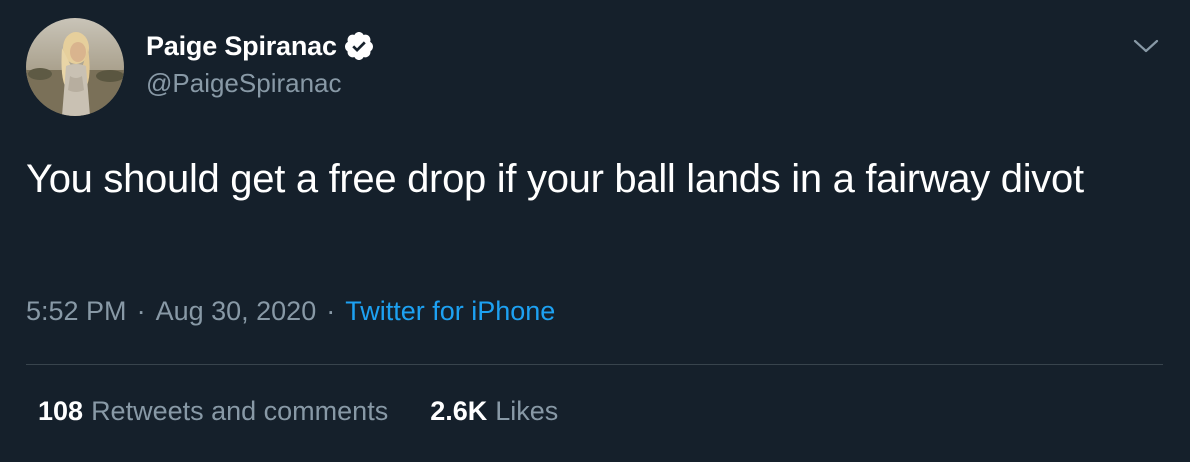 The width and height of the screenshot is (1190, 462). What do you see at coordinates (494, 411) in the screenshot?
I see `likes-stat: 2.6K Likes` at bounding box center [494, 411].